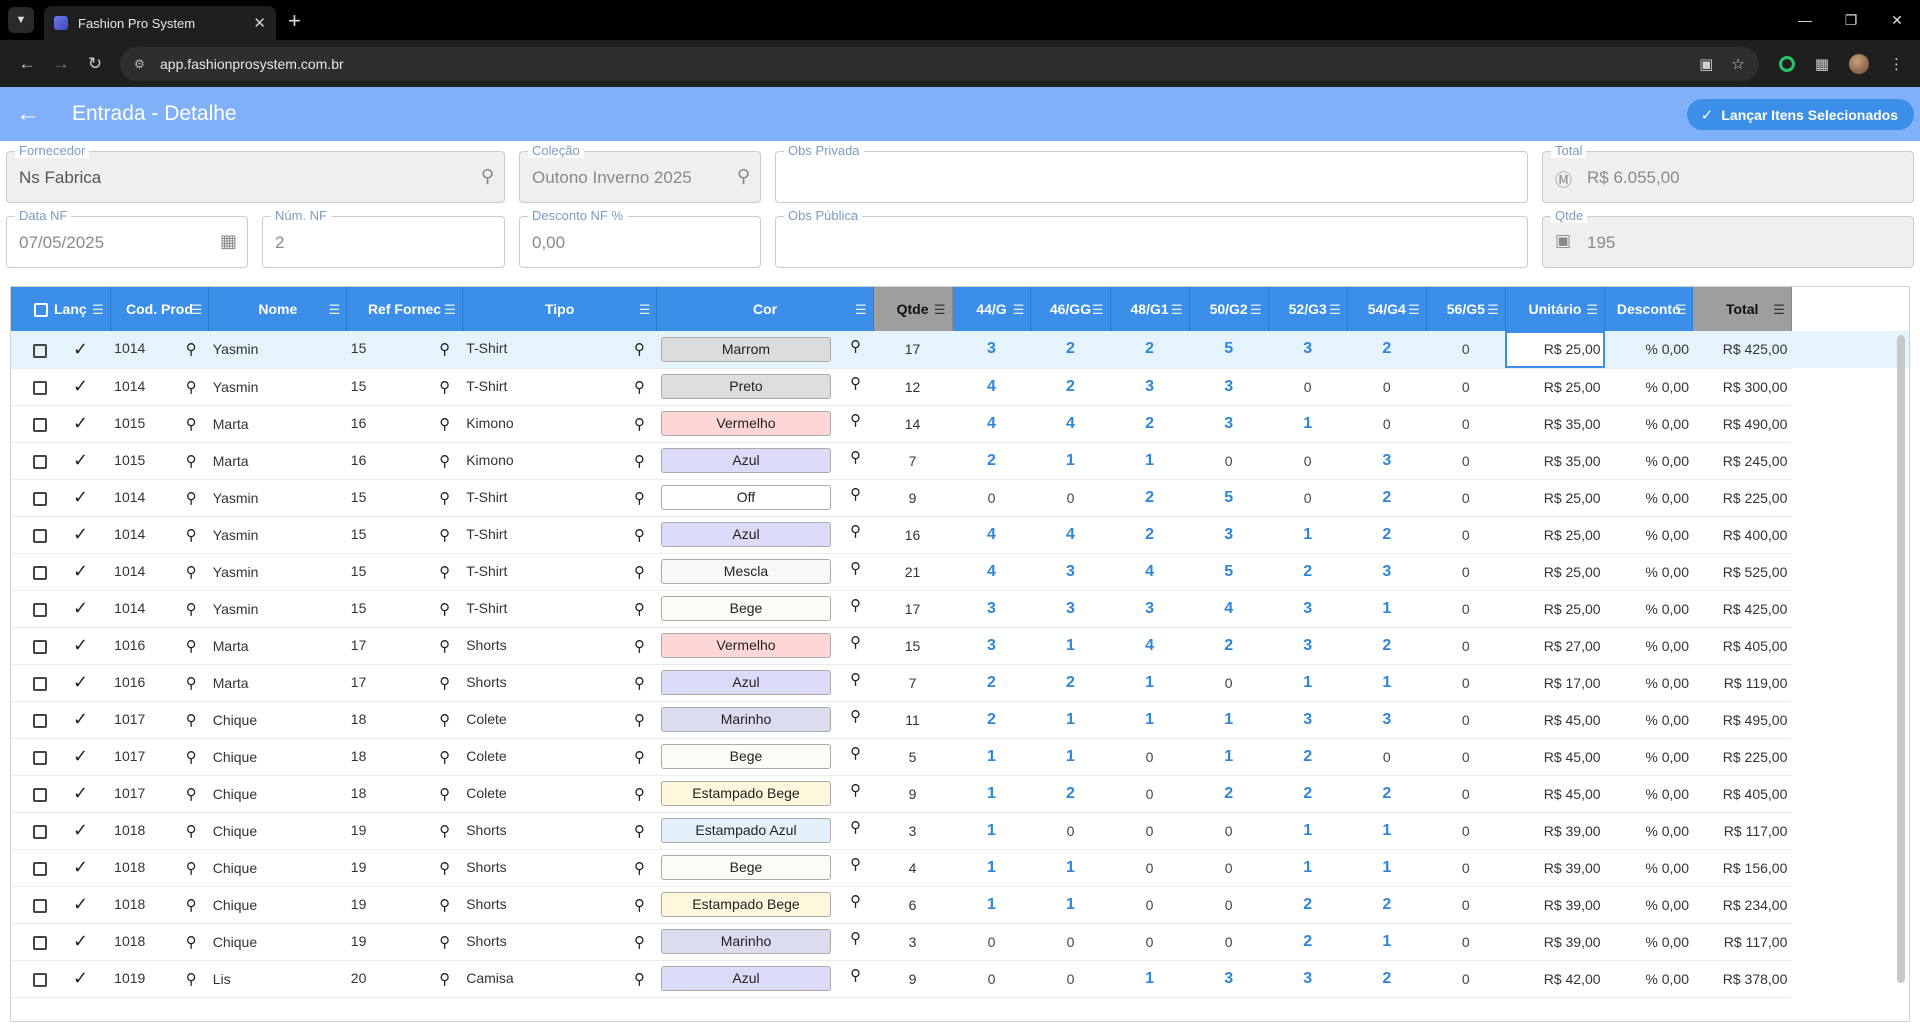 The height and width of the screenshot is (1032, 1920). What do you see at coordinates (1308, 309) in the screenshot?
I see `col-header-52g3: 52/G3 ☰` at bounding box center [1308, 309].